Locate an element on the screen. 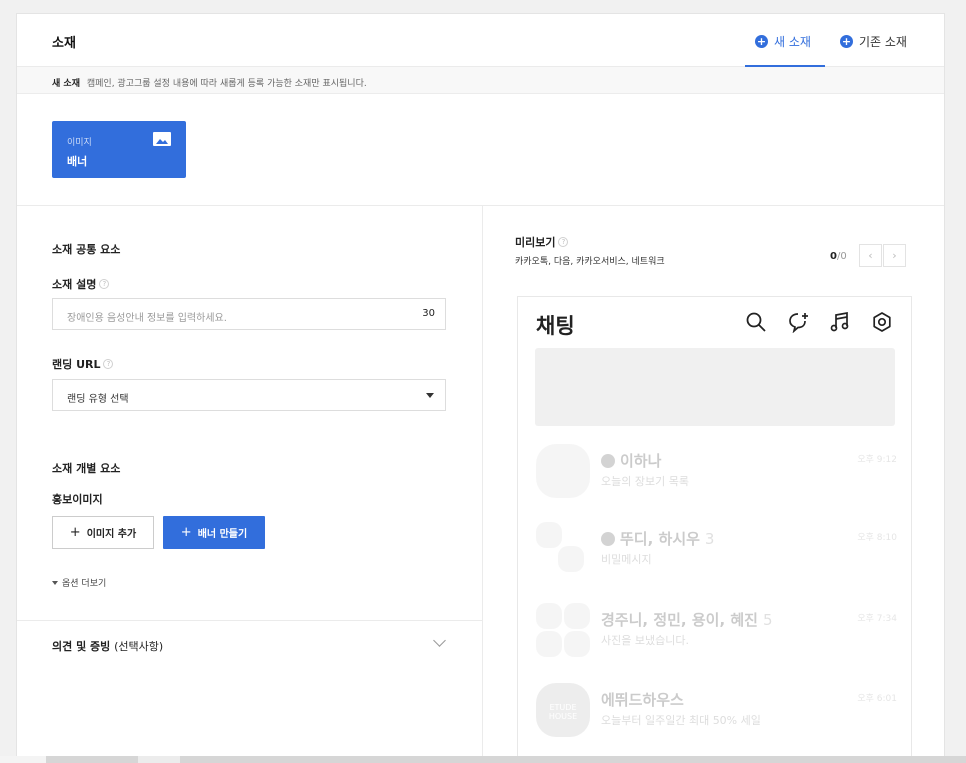 The height and width of the screenshot is (763, 966). more-options-toggle: 옵션 더보기 is located at coordinates (79, 582).